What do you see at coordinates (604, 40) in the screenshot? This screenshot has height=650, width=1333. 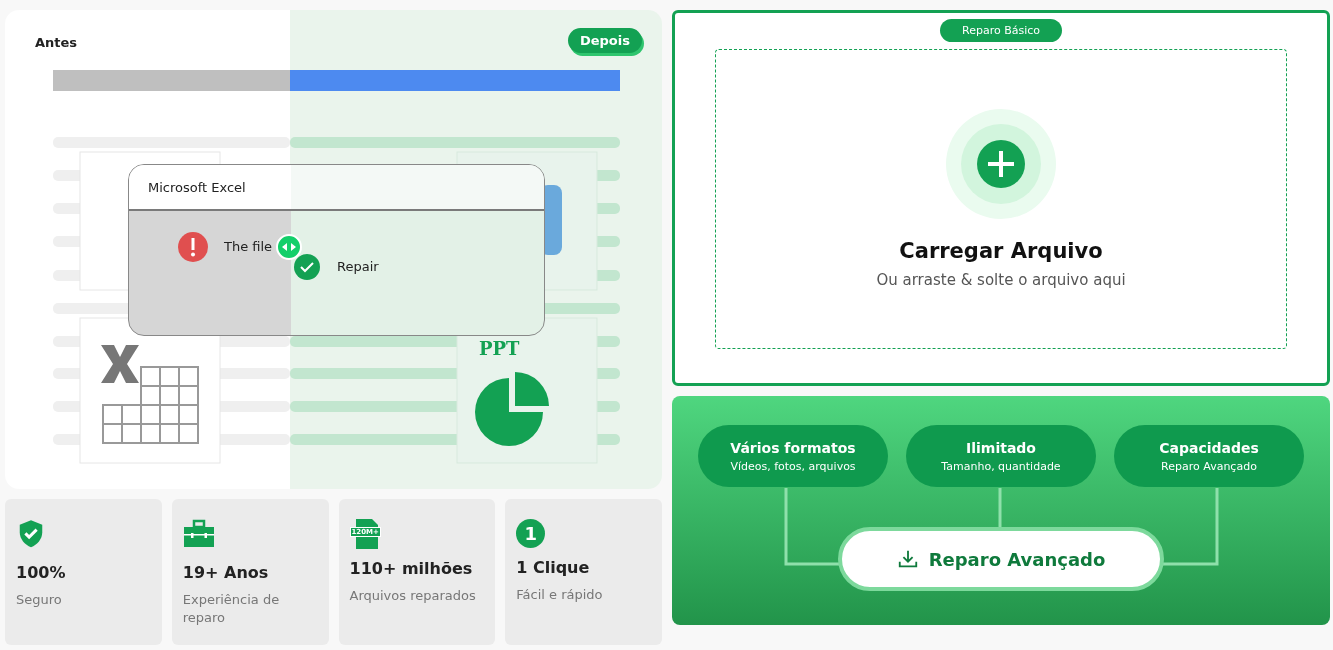 I see `after-badge: Depois` at bounding box center [604, 40].